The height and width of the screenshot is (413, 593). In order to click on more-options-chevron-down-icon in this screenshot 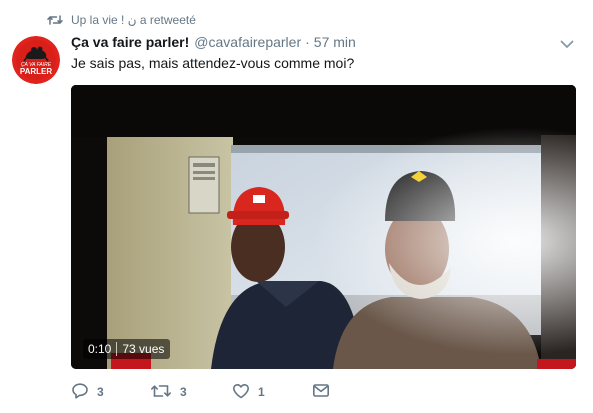, I will do `click(567, 44)`.